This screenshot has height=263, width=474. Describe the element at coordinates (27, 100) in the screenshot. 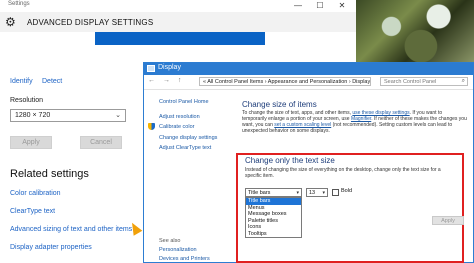

I see `resolution-label: Resolution` at that location.